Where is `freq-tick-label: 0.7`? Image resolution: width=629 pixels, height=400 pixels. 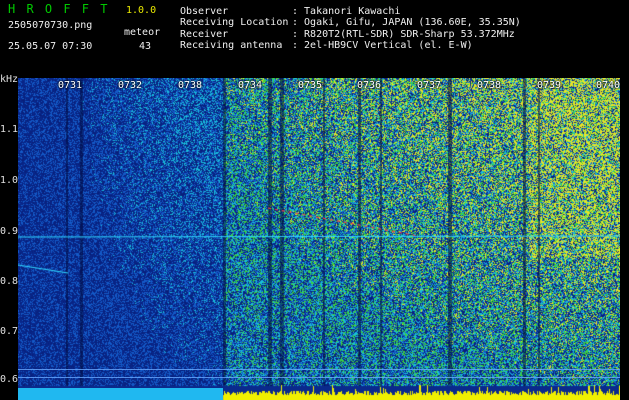
freq-tick-label: 0.7 is located at coordinates (9, 331).